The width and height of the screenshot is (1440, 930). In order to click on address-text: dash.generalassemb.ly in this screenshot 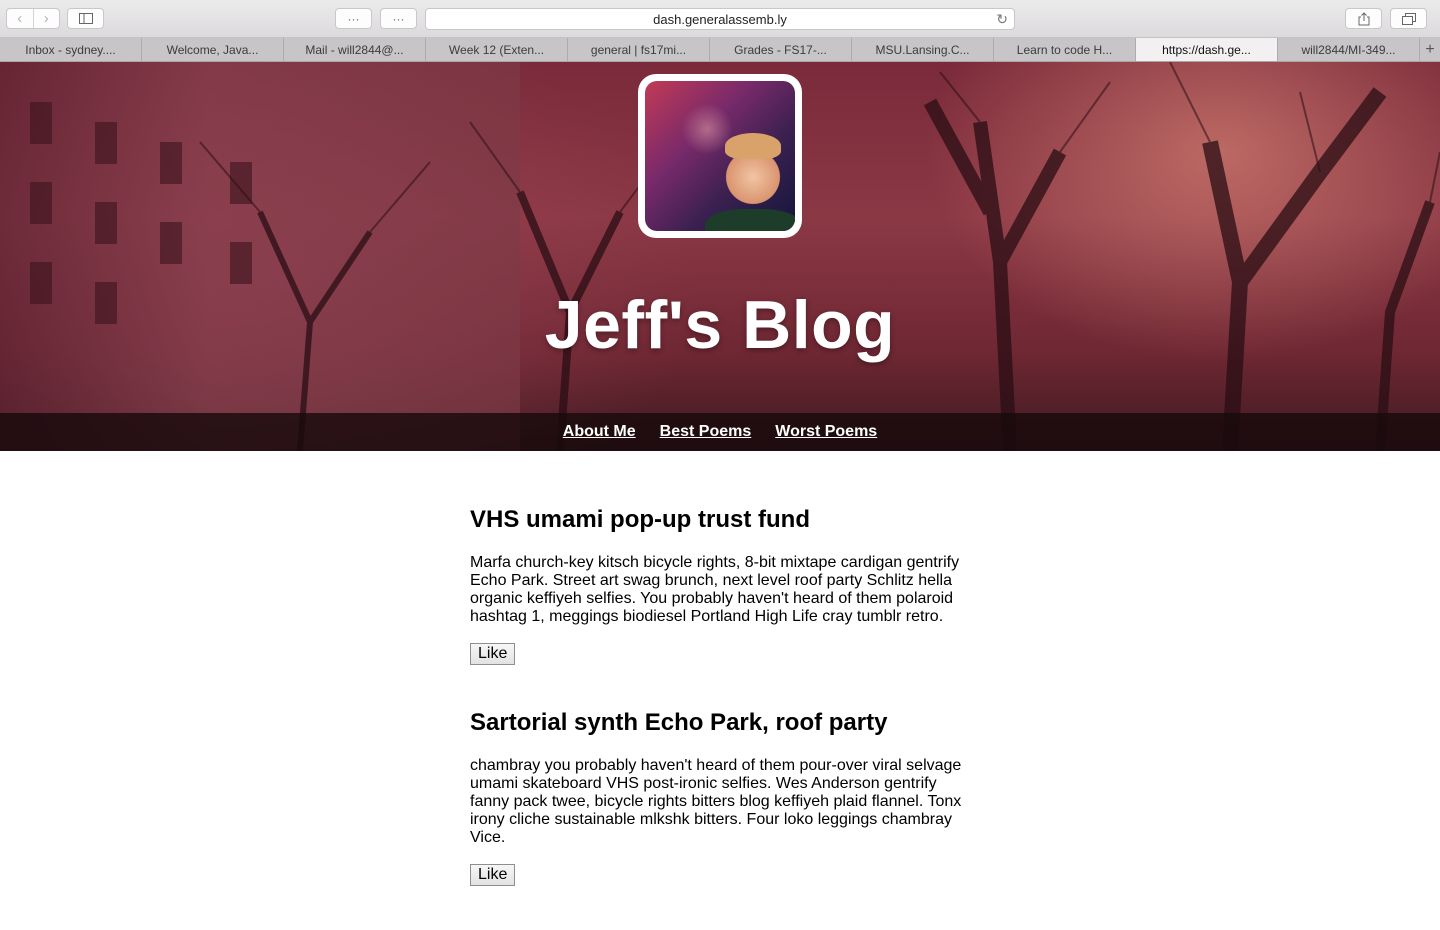, I will do `click(720, 19)`.